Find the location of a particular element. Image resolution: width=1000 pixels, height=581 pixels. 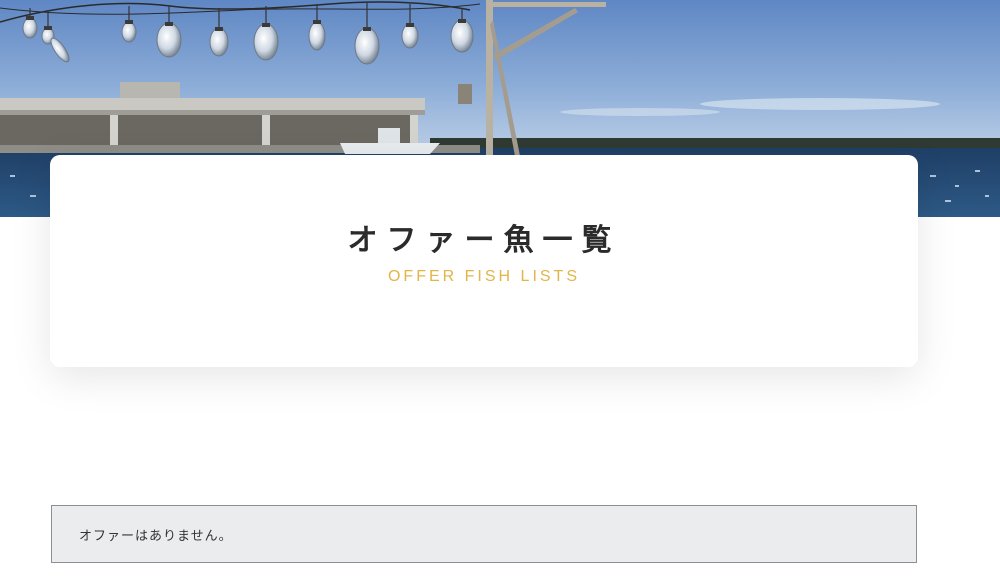

empty-offers-notice: オファーはありません。 is located at coordinates (484, 534).